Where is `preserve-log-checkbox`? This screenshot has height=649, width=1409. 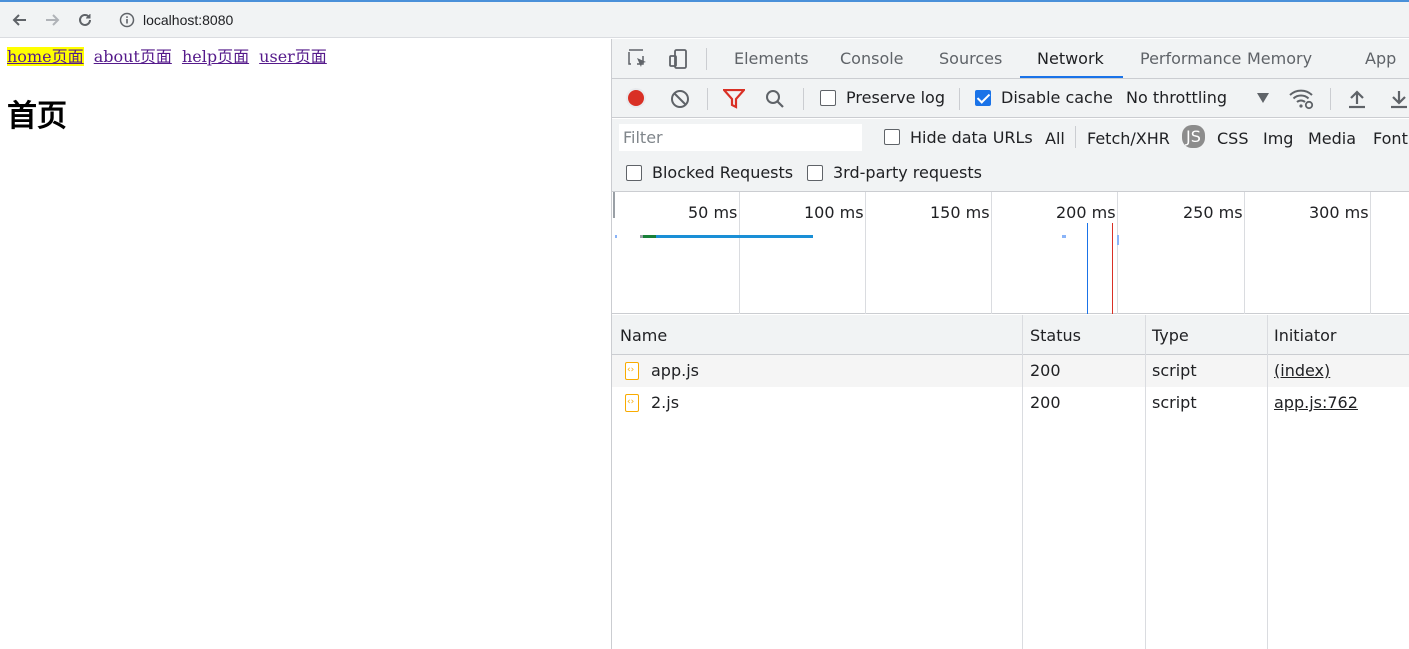
preserve-log-checkbox is located at coordinates (828, 98).